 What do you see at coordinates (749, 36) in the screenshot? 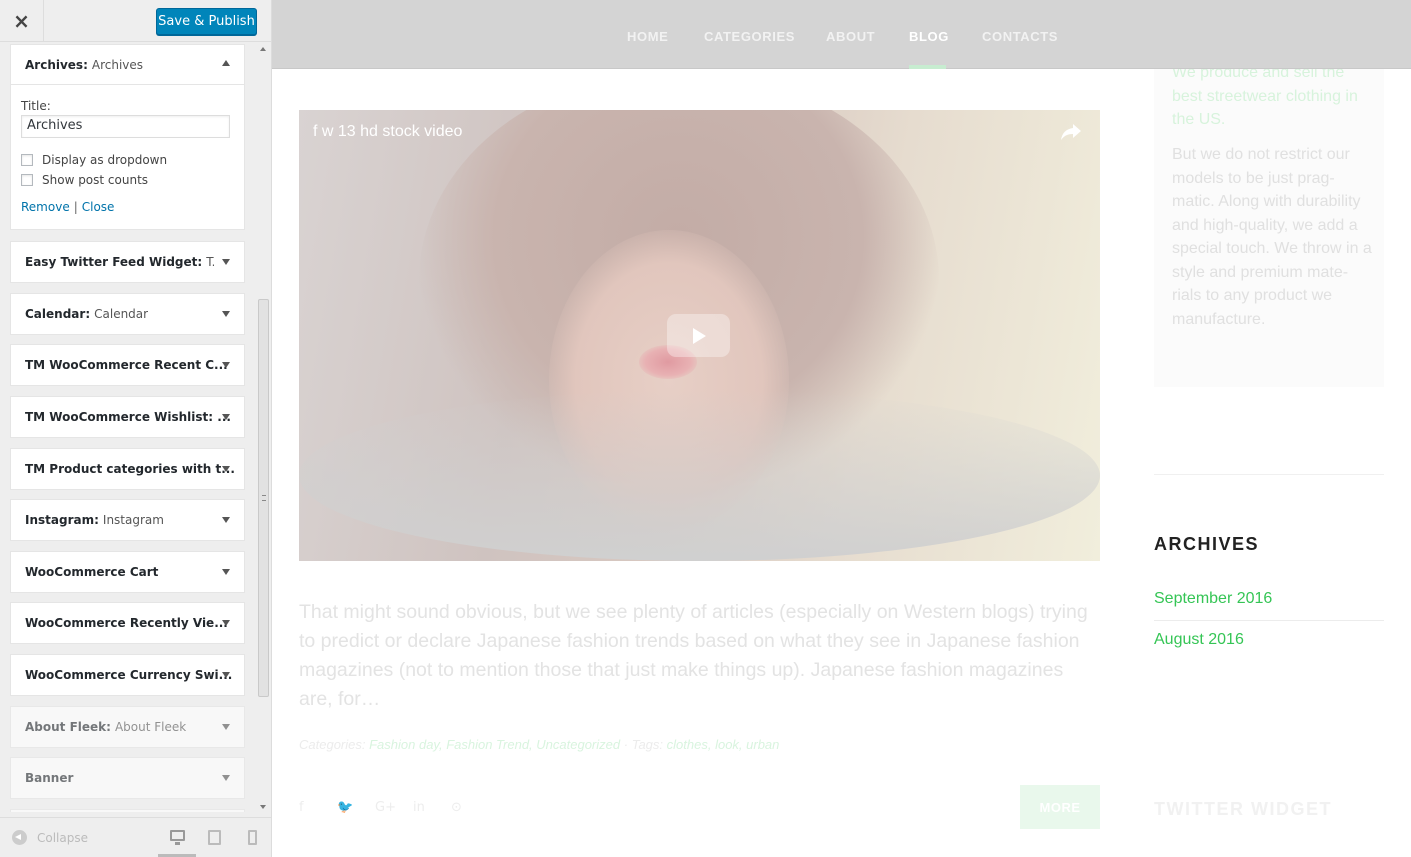
I see `nav-categories: CATEGORIES` at bounding box center [749, 36].